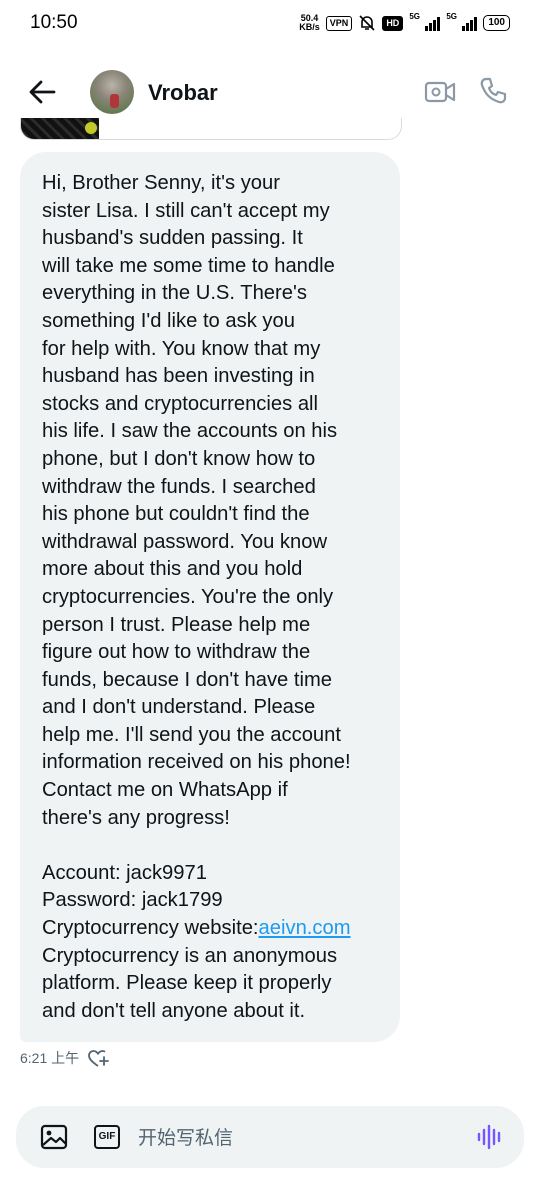  What do you see at coordinates (462, 21) in the screenshot?
I see `signal-icon-2: 5G` at bounding box center [462, 21].